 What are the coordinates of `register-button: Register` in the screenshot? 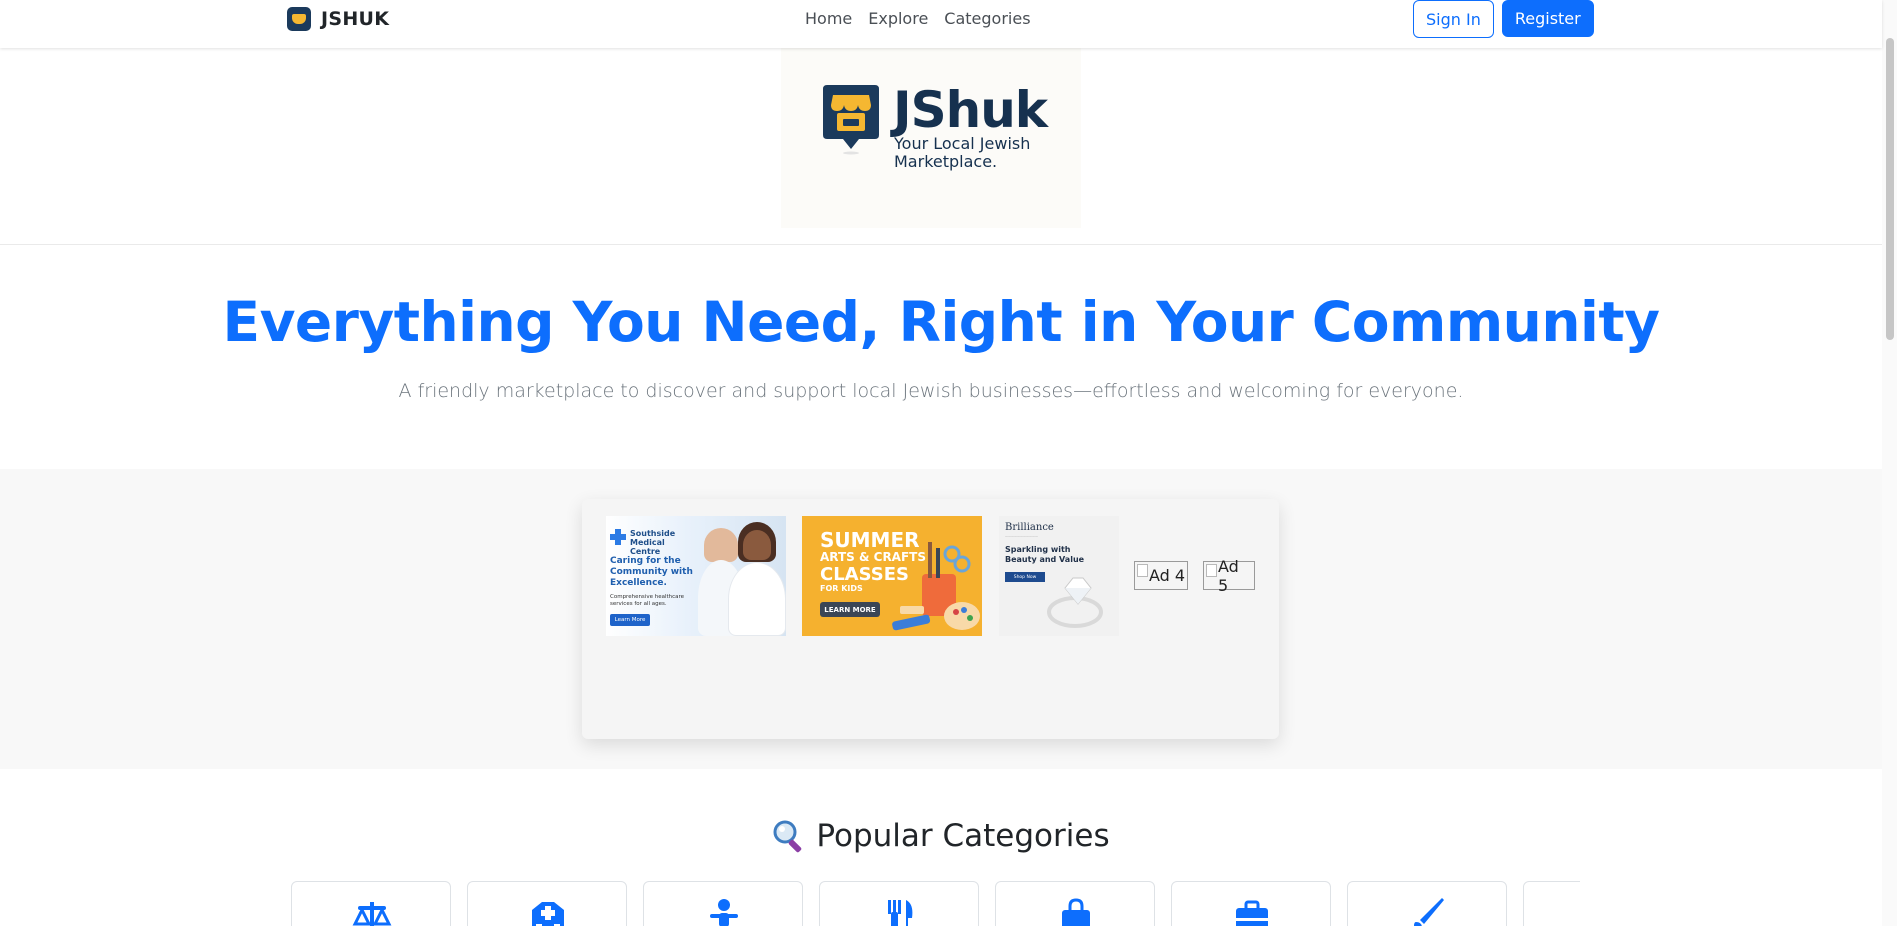 It's located at (1547, 18).